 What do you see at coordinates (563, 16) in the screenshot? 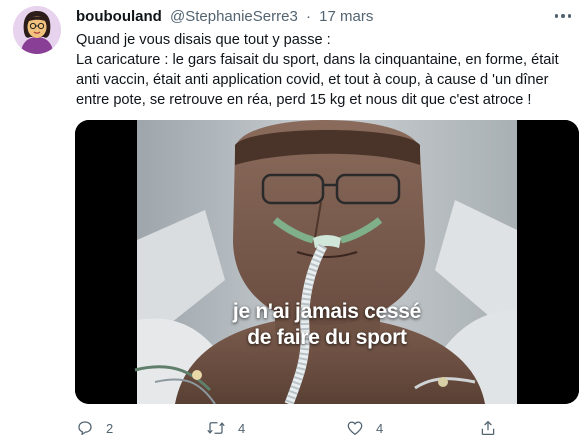
I see `more-icon` at bounding box center [563, 16].